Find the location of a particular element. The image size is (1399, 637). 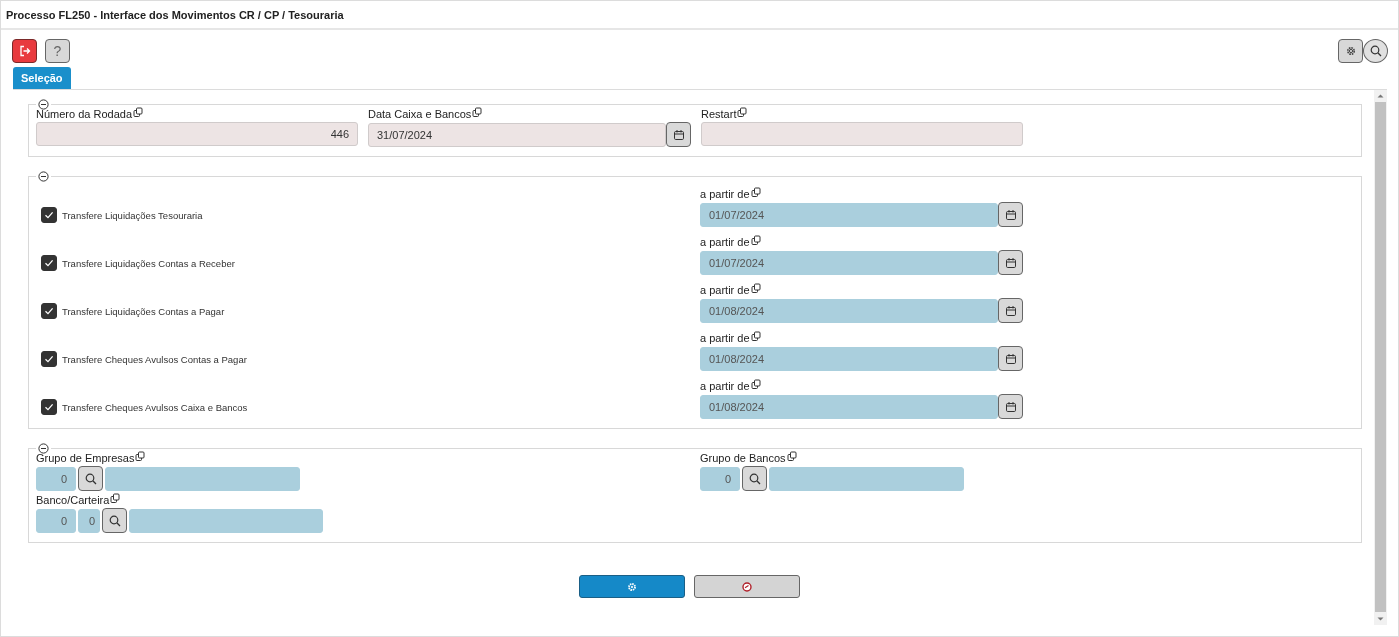

gear-icon is located at coordinates (631, 586).